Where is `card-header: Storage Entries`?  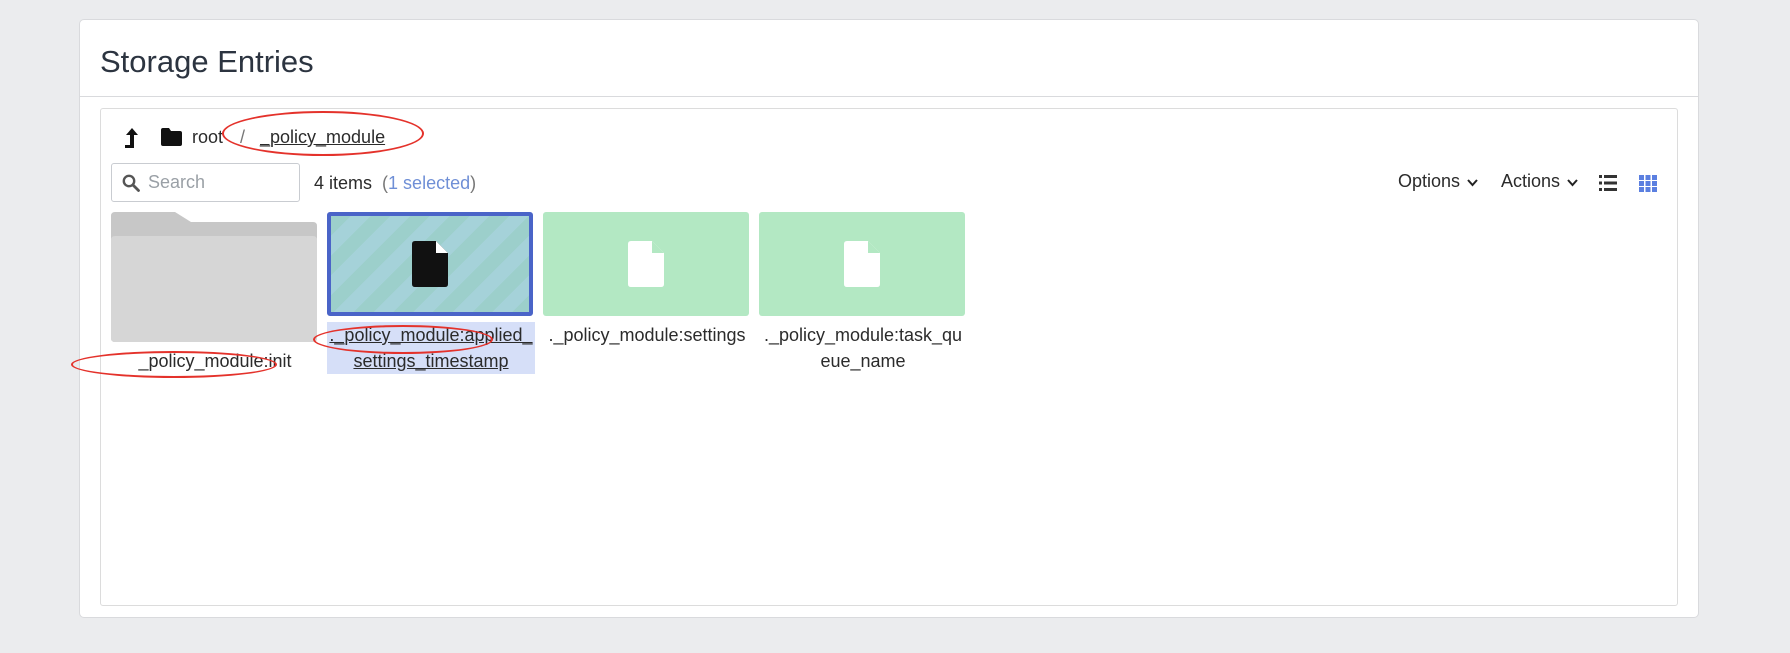
card-header: Storage Entries is located at coordinates (889, 58).